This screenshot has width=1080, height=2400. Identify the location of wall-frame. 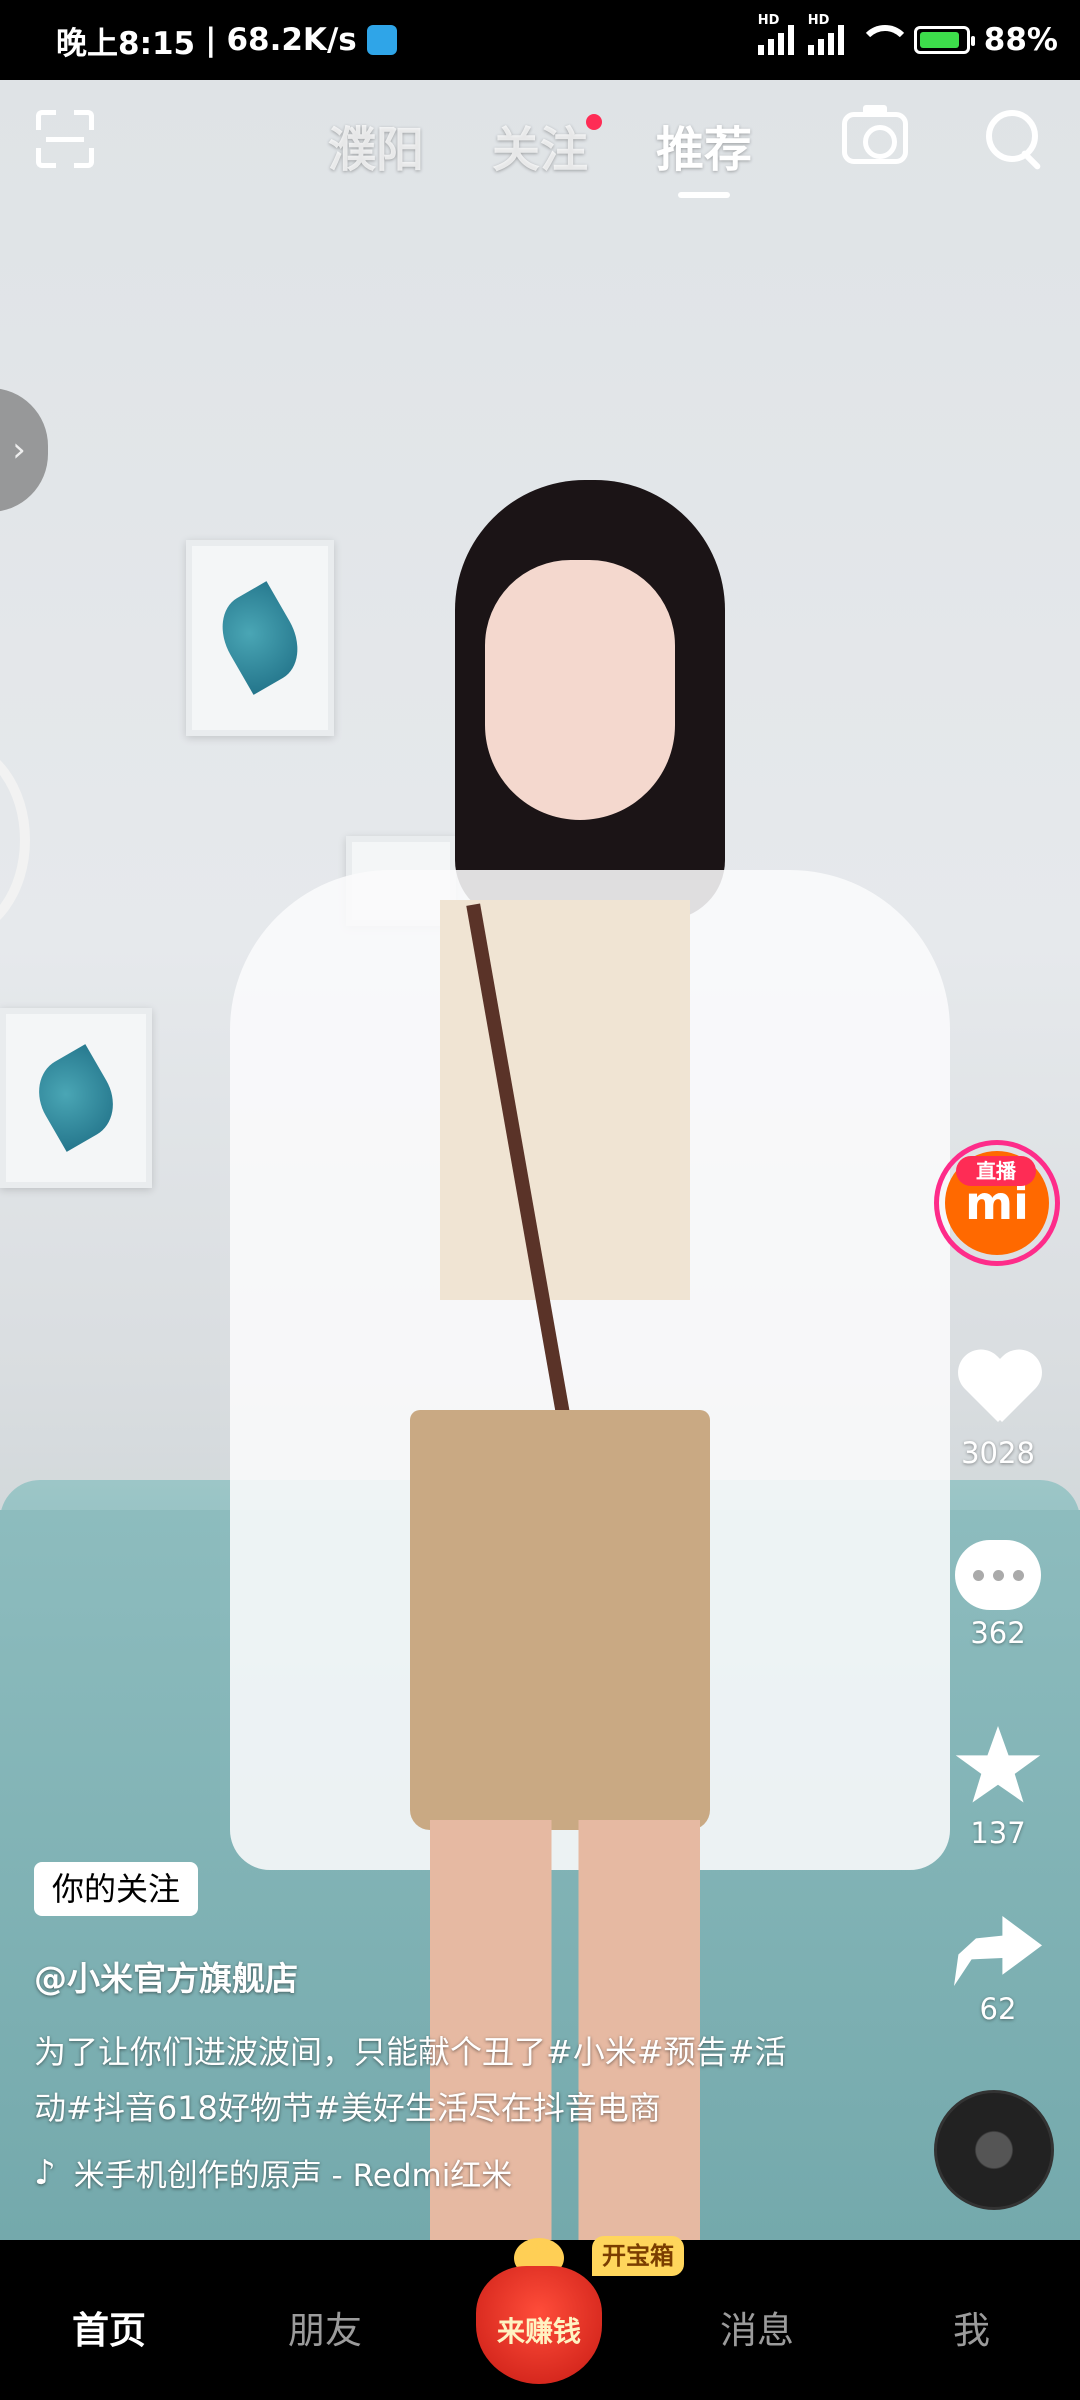
(76, 1098).